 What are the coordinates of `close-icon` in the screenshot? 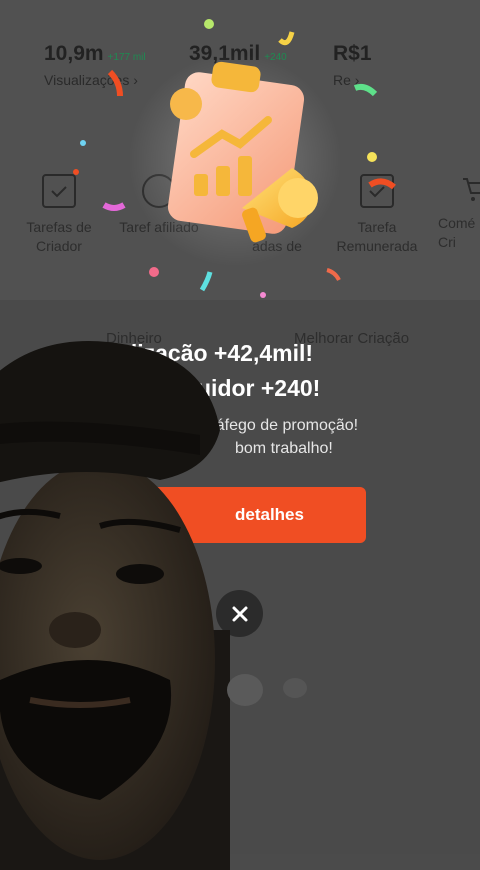 It's located at (239, 613).